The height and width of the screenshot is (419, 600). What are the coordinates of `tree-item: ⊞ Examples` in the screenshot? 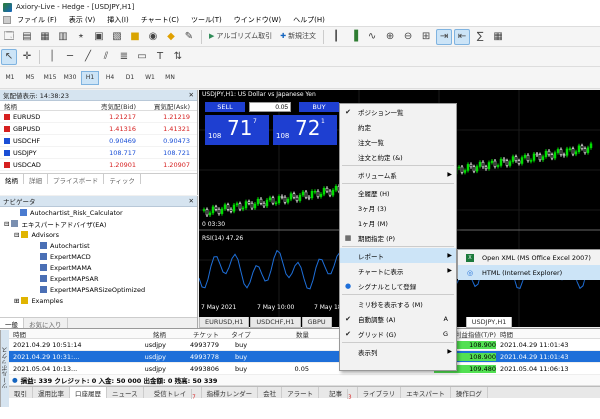 It's located at (98, 300).